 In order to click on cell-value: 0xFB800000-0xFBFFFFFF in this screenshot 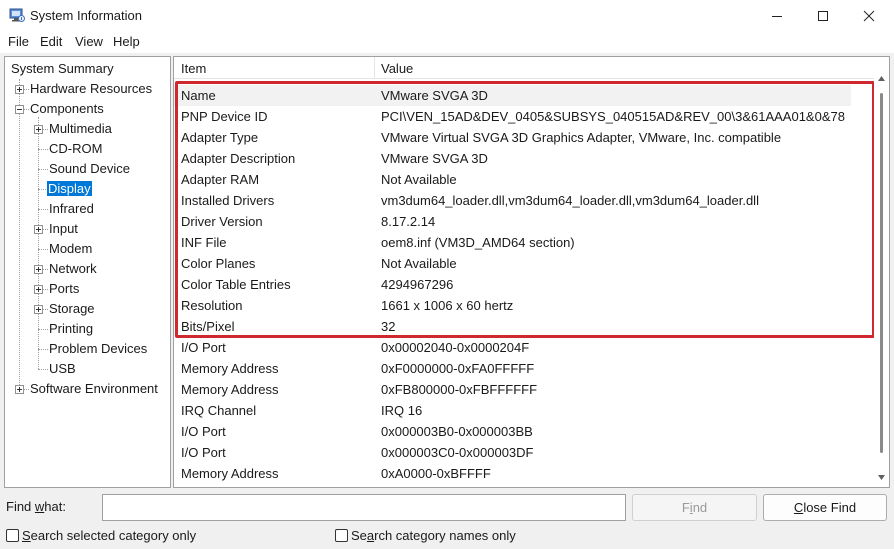, I will do `click(459, 389)`.